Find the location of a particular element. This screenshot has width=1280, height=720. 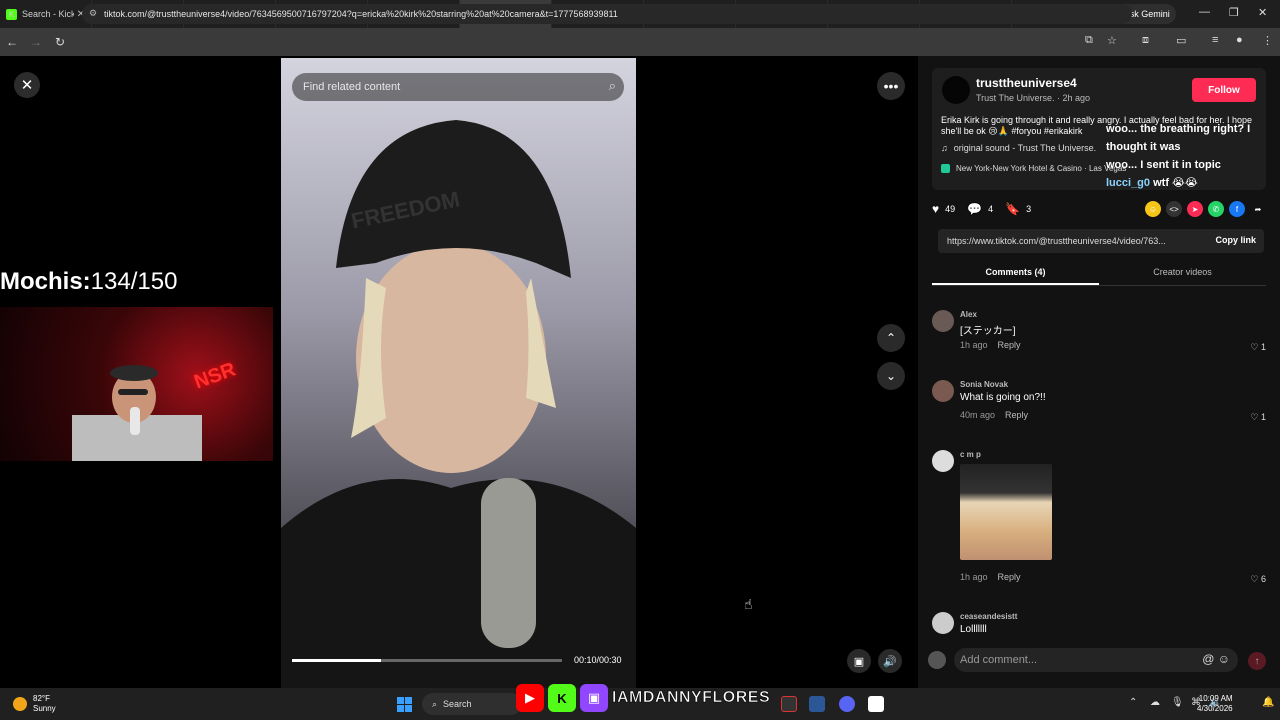

menu-icon: ⋮ is located at coordinates (1267, 40).